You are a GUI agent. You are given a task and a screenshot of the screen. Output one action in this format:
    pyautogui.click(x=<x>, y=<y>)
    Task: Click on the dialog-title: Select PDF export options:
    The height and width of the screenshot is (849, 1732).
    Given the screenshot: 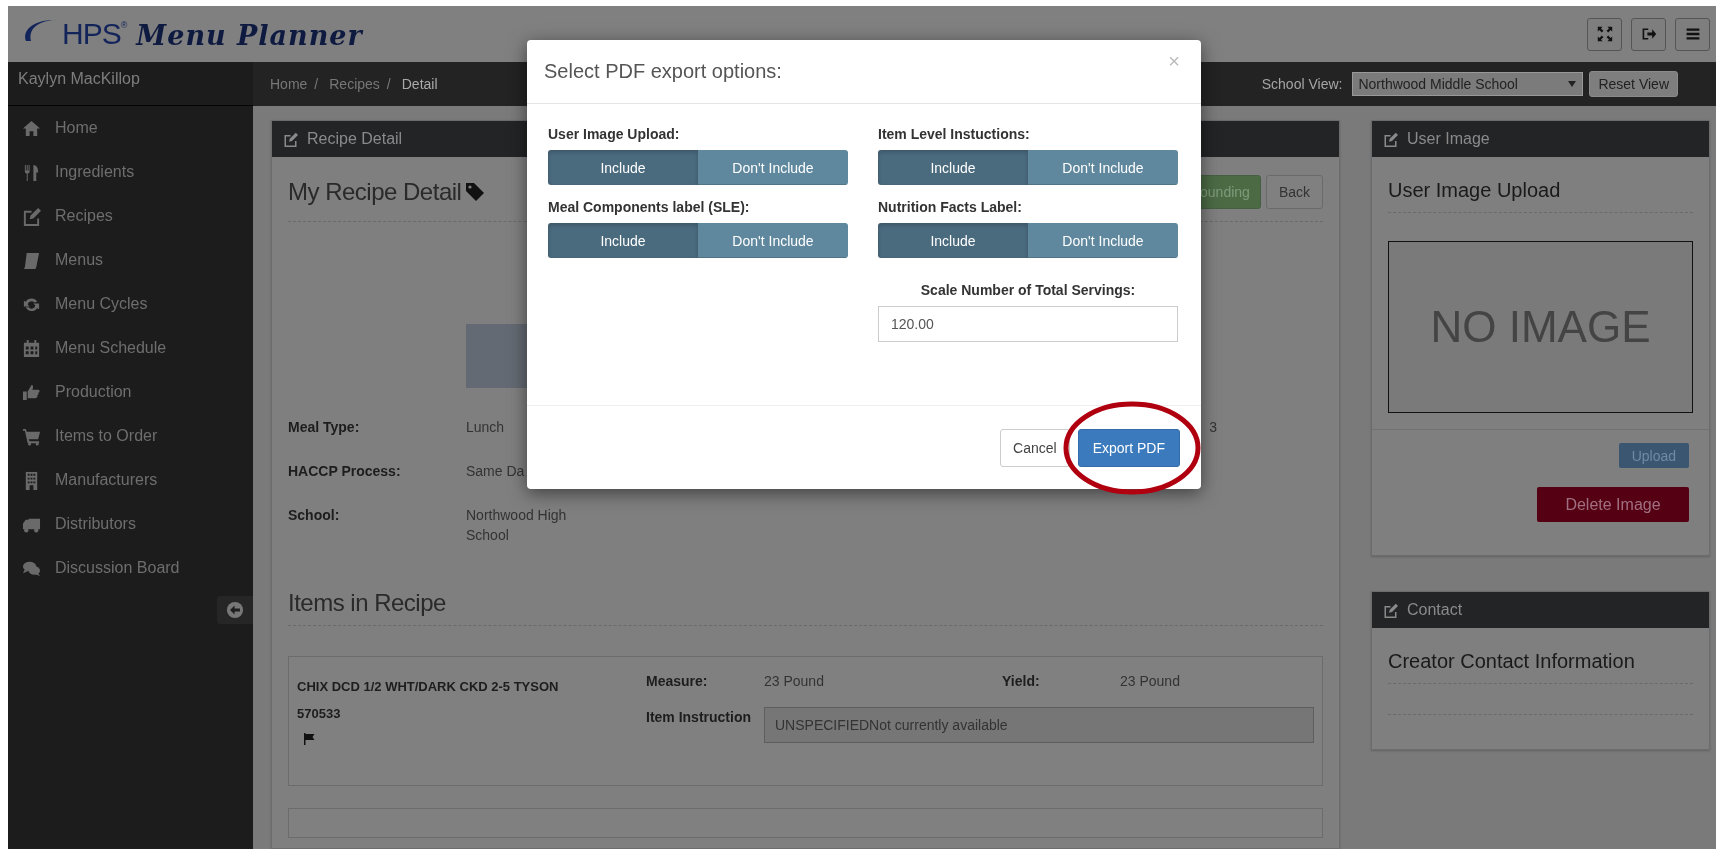 What is the action you would take?
    pyautogui.click(x=663, y=71)
    